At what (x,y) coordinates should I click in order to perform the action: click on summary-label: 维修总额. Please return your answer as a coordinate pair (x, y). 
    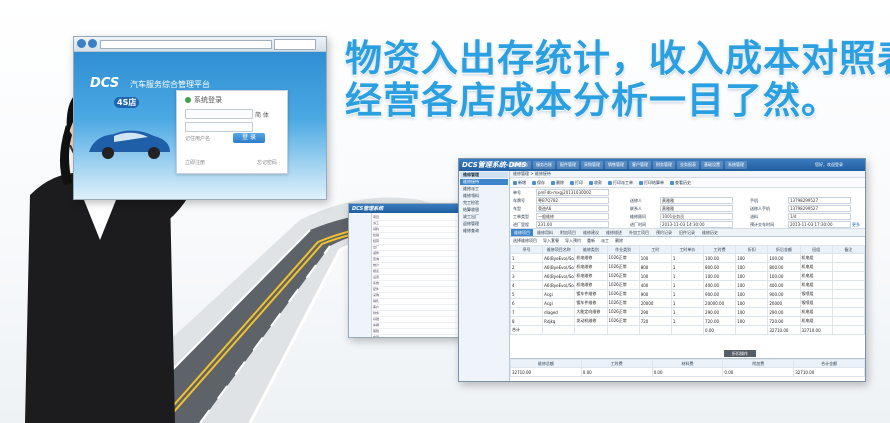
    Looking at the image, I should click on (546, 363).